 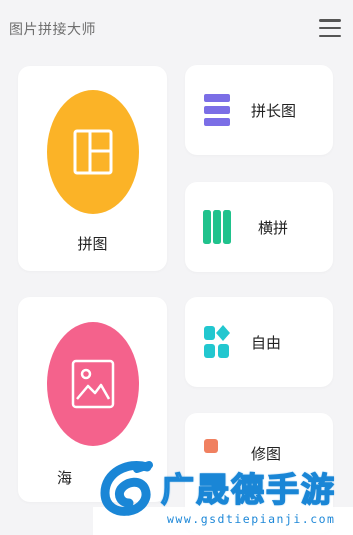 I want to click on columns-icon, so click(x=217, y=227).